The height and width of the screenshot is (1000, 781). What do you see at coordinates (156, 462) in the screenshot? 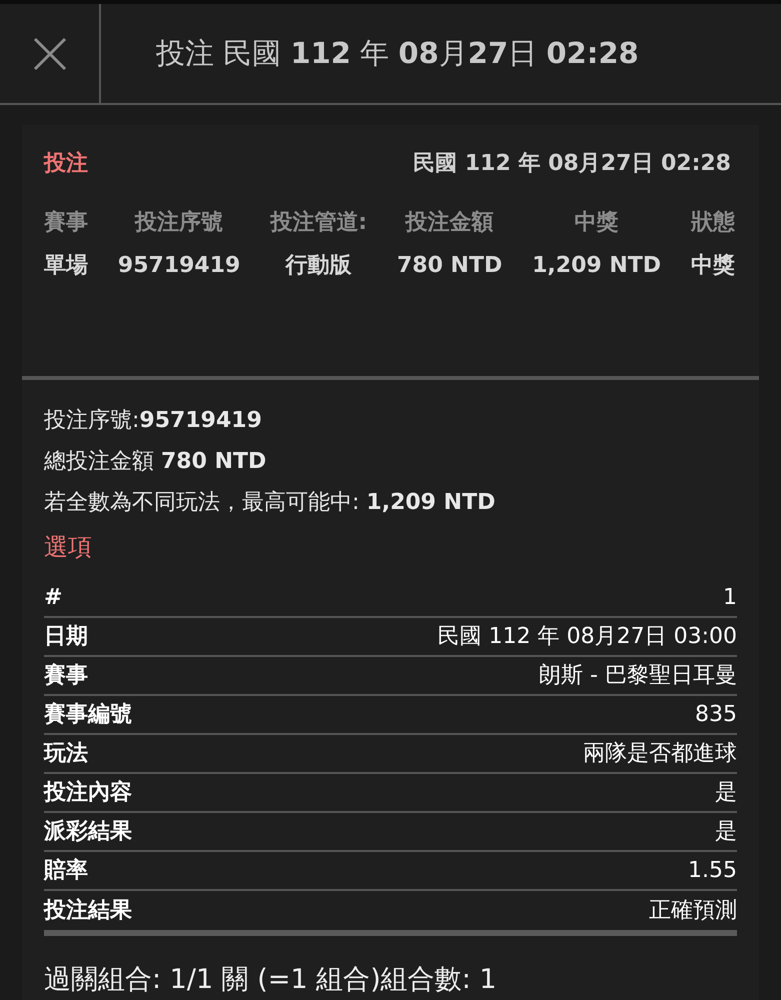
I see `summary-line: 總投注金額 780 NTD` at bounding box center [156, 462].